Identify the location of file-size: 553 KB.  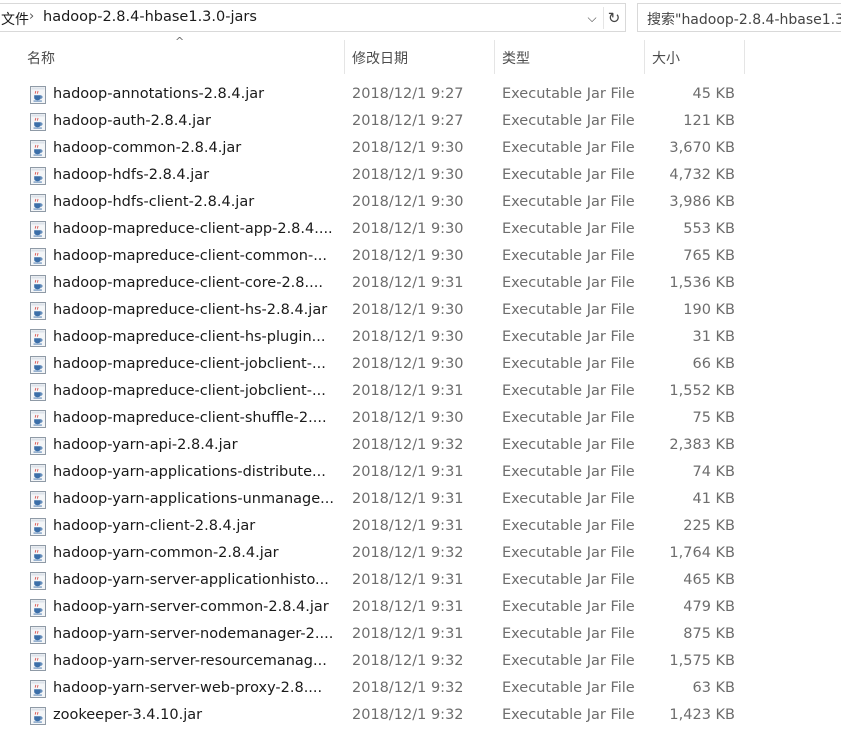
(709, 229).